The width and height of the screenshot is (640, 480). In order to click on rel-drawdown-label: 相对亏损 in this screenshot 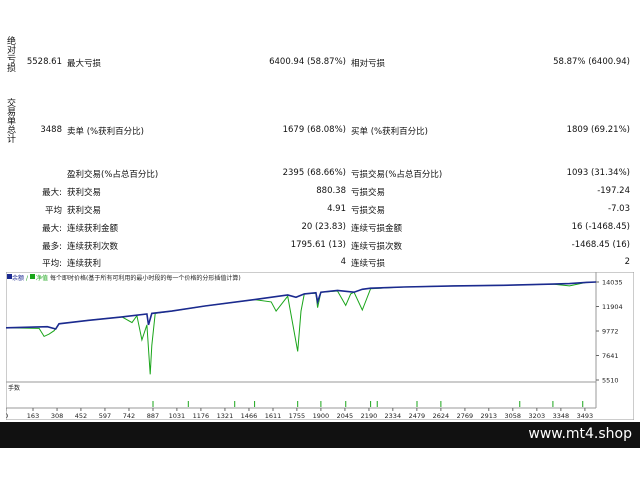, I will do `click(368, 64)`.